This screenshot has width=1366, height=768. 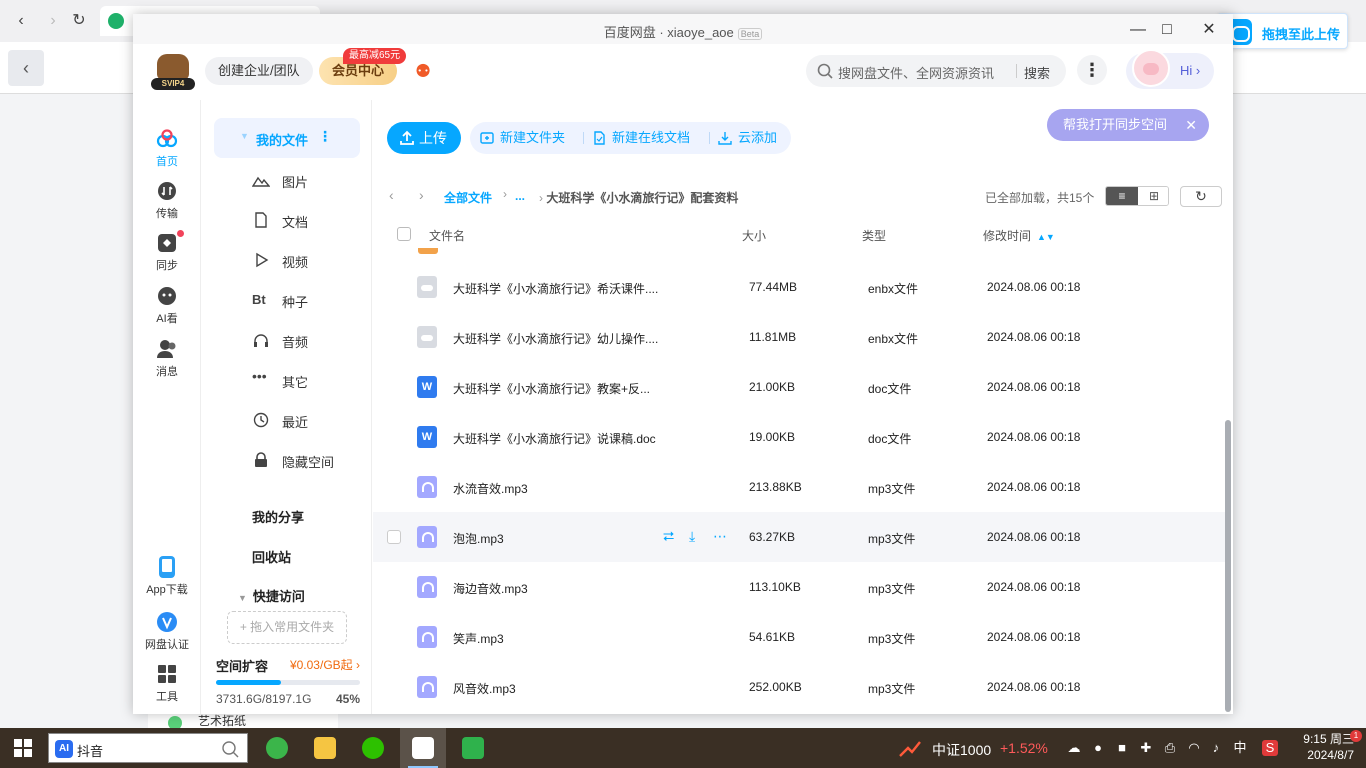 I want to click on page-back-icon: ‹, so click(x=26, y=68).